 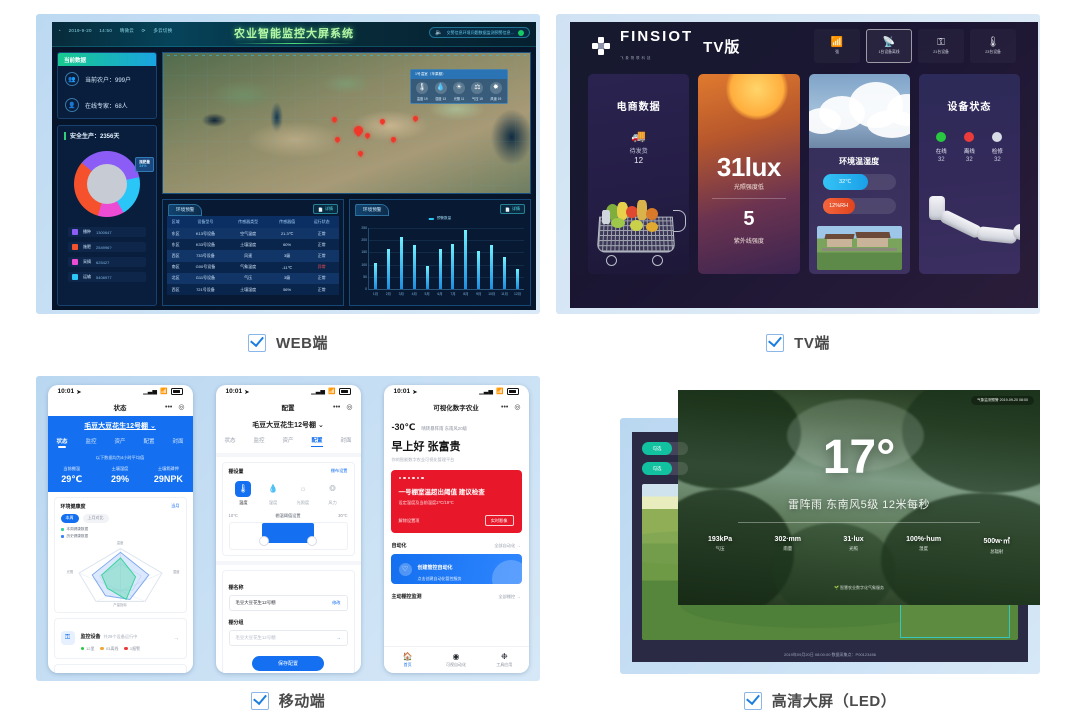 What do you see at coordinates (253, 289) in the screenshot?
I see `table-row: 西区 721号设备 土壤湿度 56% 正常` at bounding box center [253, 289].